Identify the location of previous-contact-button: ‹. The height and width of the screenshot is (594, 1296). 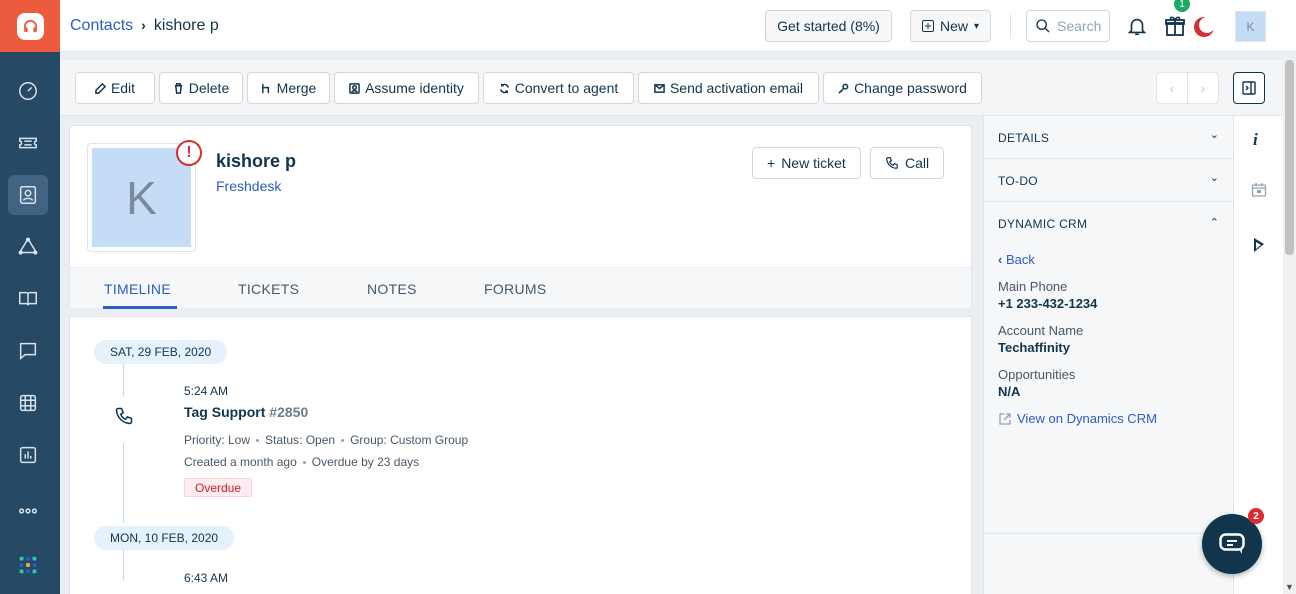
(1172, 88).